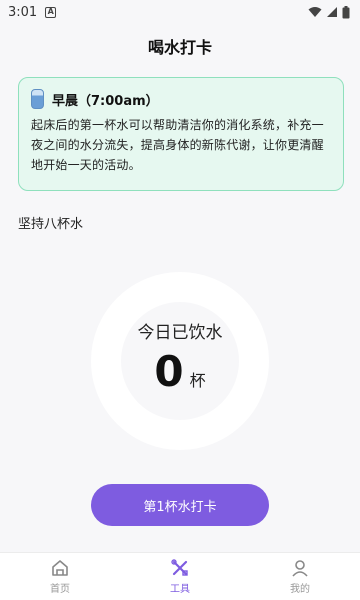 The image size is (360, 600). I want to click on nav-item-tools: 工具, so click(180, 576).